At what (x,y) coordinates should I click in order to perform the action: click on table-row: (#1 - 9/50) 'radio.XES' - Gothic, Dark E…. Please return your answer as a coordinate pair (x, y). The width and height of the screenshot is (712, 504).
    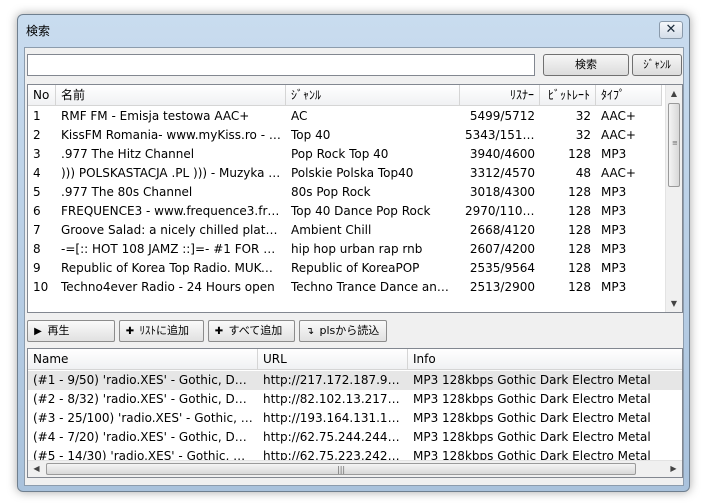
    Looking at the image, I should click on (355, 380).